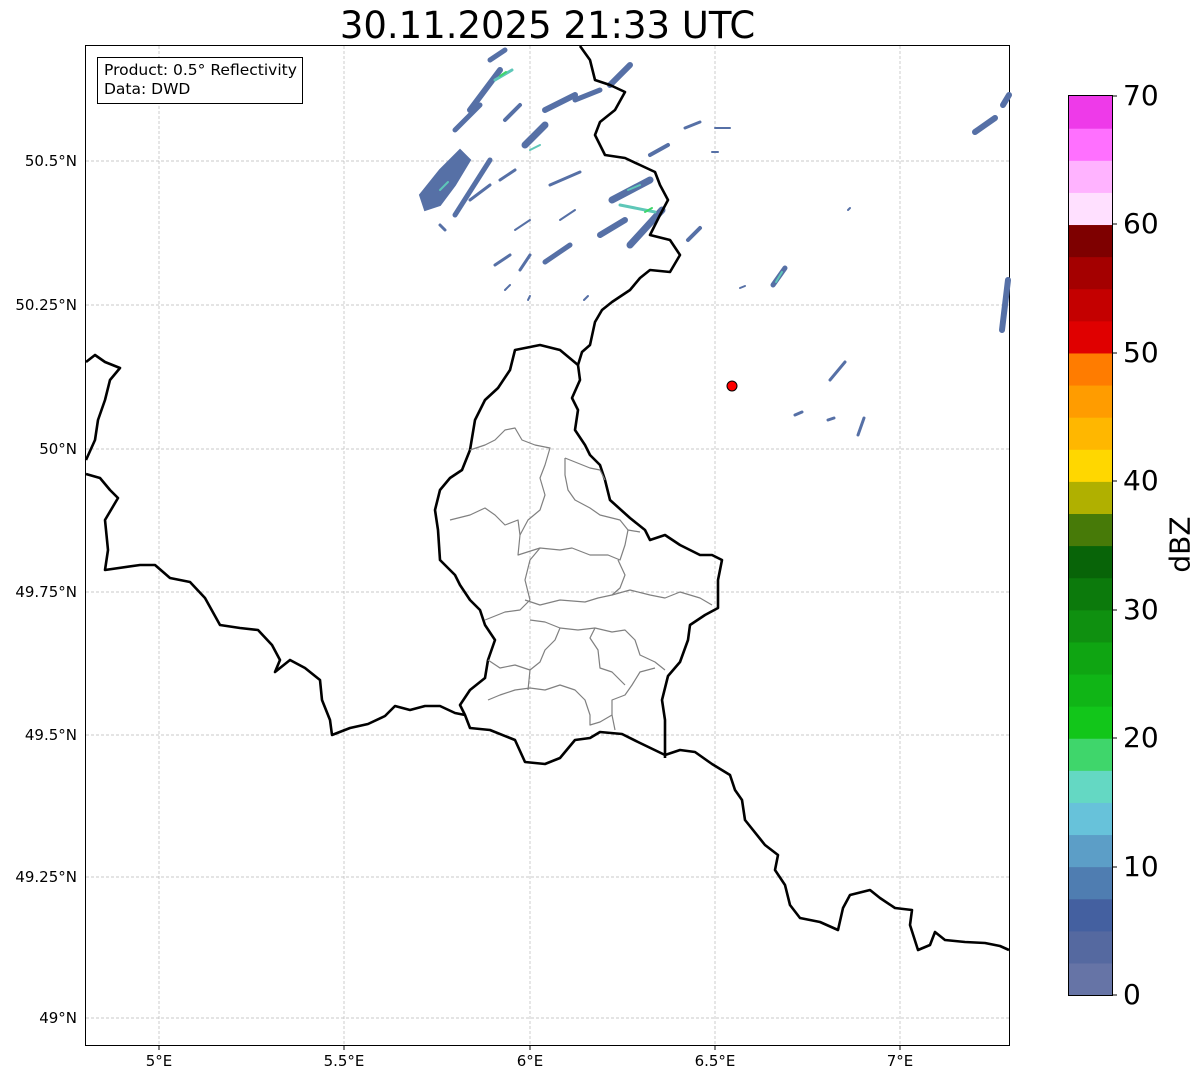 This screenshot has width=1202, height=1081. I want to click on lon-tick-label: 5°E, so click(159, 1061).